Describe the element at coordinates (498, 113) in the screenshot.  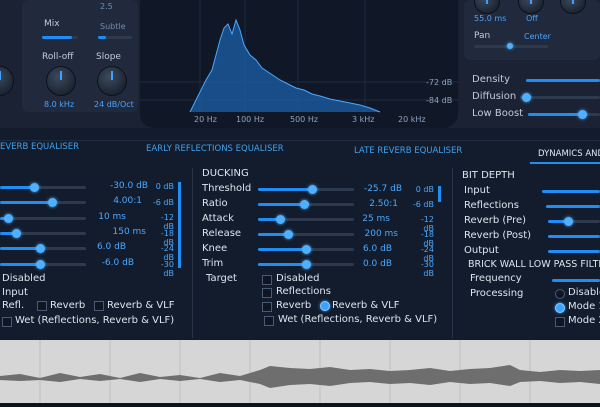
I see `low-boost-label: Low Boost` at that location.